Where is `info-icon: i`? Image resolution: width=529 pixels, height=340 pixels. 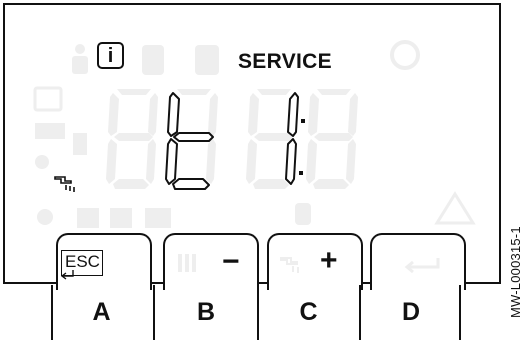
info-icon: i is located at coordinates (110, 55).